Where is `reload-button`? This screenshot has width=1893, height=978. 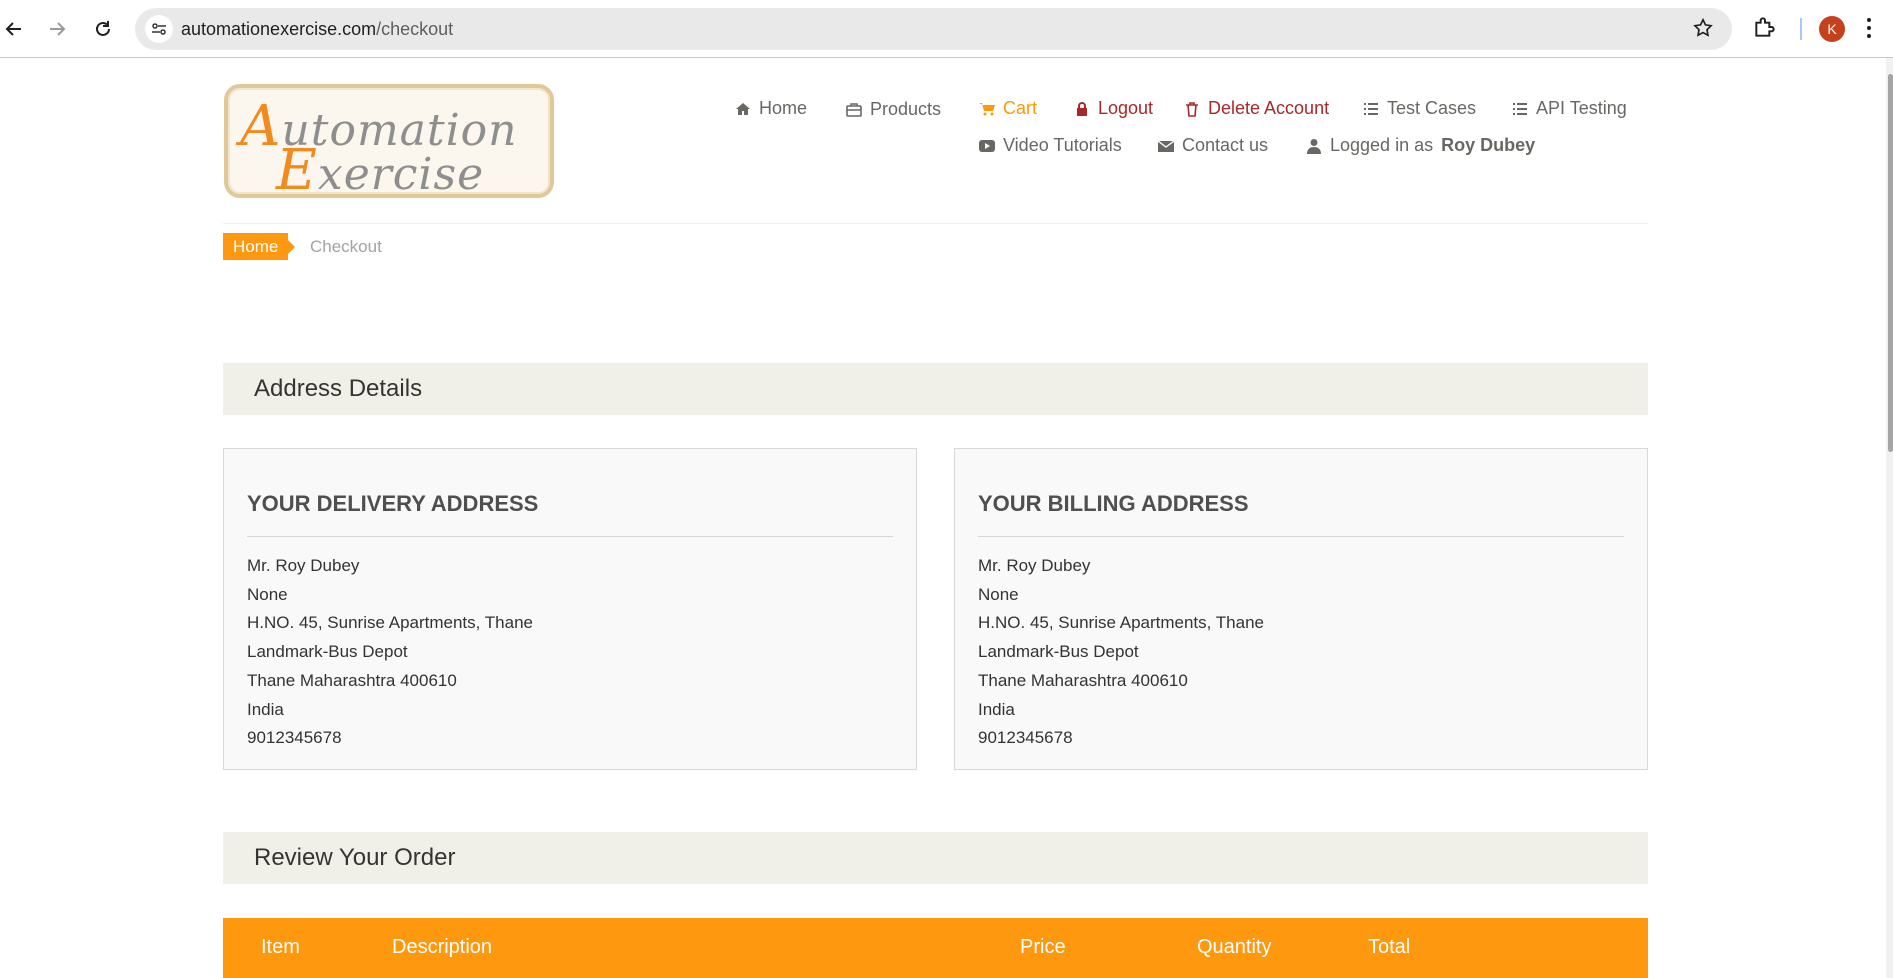 reload-button is located at coordinates (103, 29).